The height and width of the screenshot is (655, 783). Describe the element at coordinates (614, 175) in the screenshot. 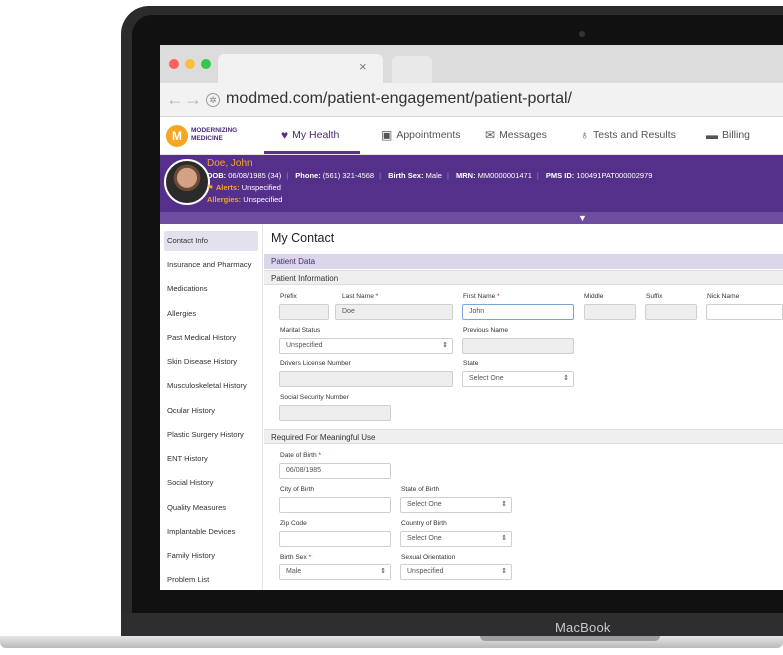

I see `pms-value: 100491PAT000002979` at that location.